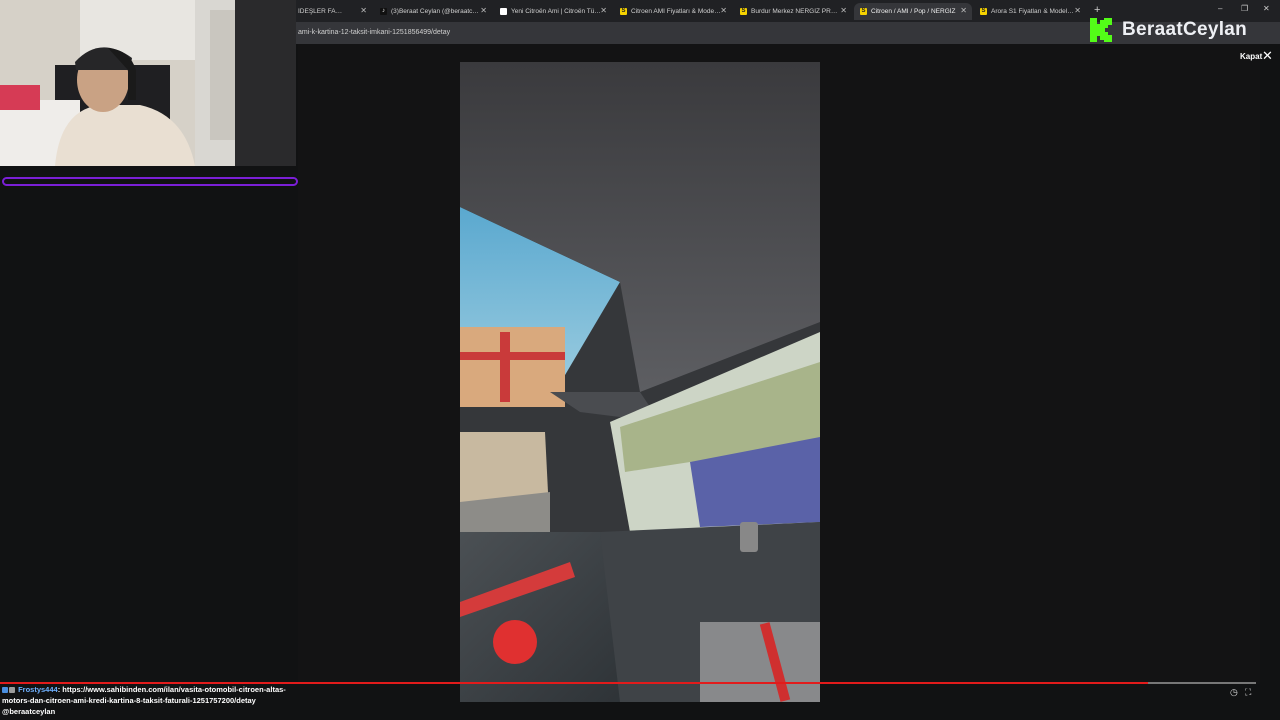  What do you see at coordinates (150, 181) in the screenshot?
I see `webcam-accent-bar` at bounding box center [150, 181].